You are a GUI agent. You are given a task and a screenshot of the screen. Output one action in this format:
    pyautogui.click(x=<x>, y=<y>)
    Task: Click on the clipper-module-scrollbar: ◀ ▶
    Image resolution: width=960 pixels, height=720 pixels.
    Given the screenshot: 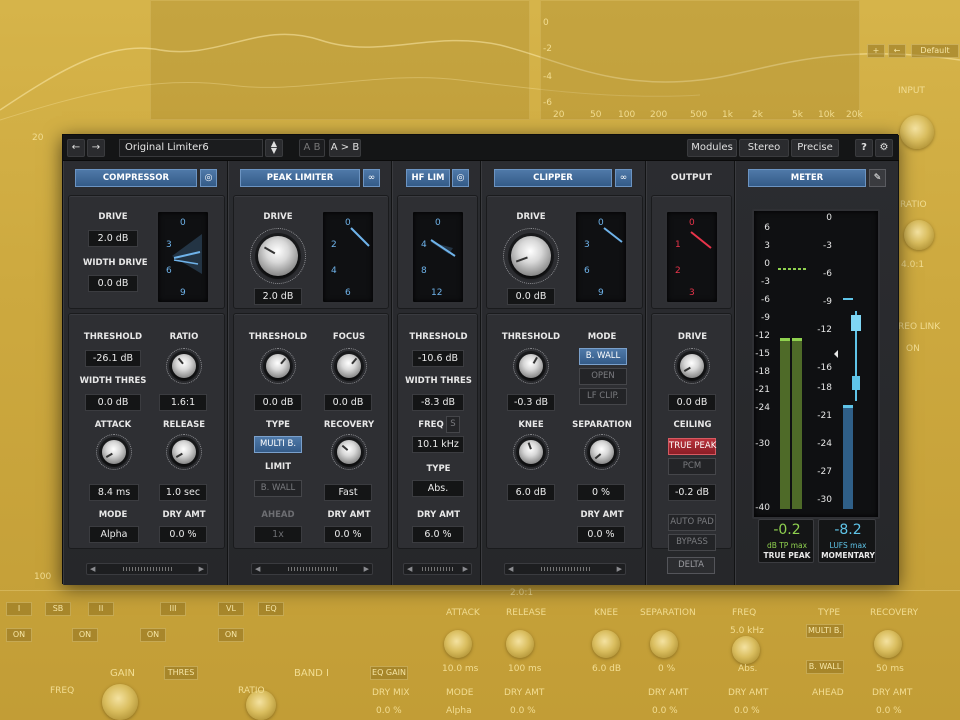 What is the action you would take?
    pyautogui.click(x=565, y=569)
    